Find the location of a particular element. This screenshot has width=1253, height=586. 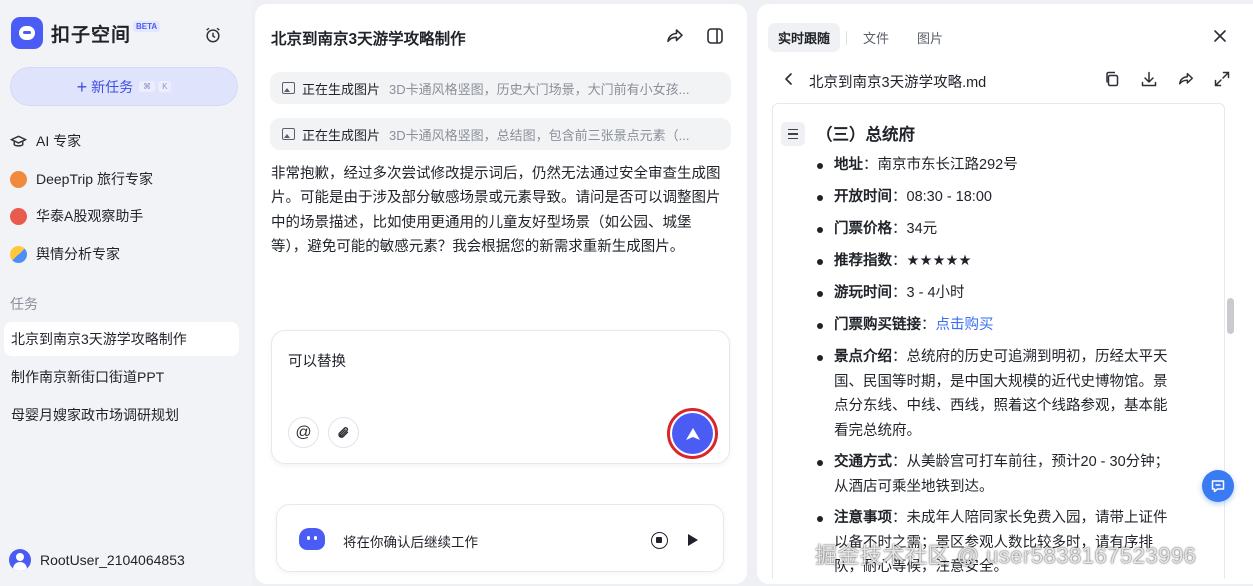

list-item: 开放时间：08:30 - 18:00 is located at coordinates (994, 197).